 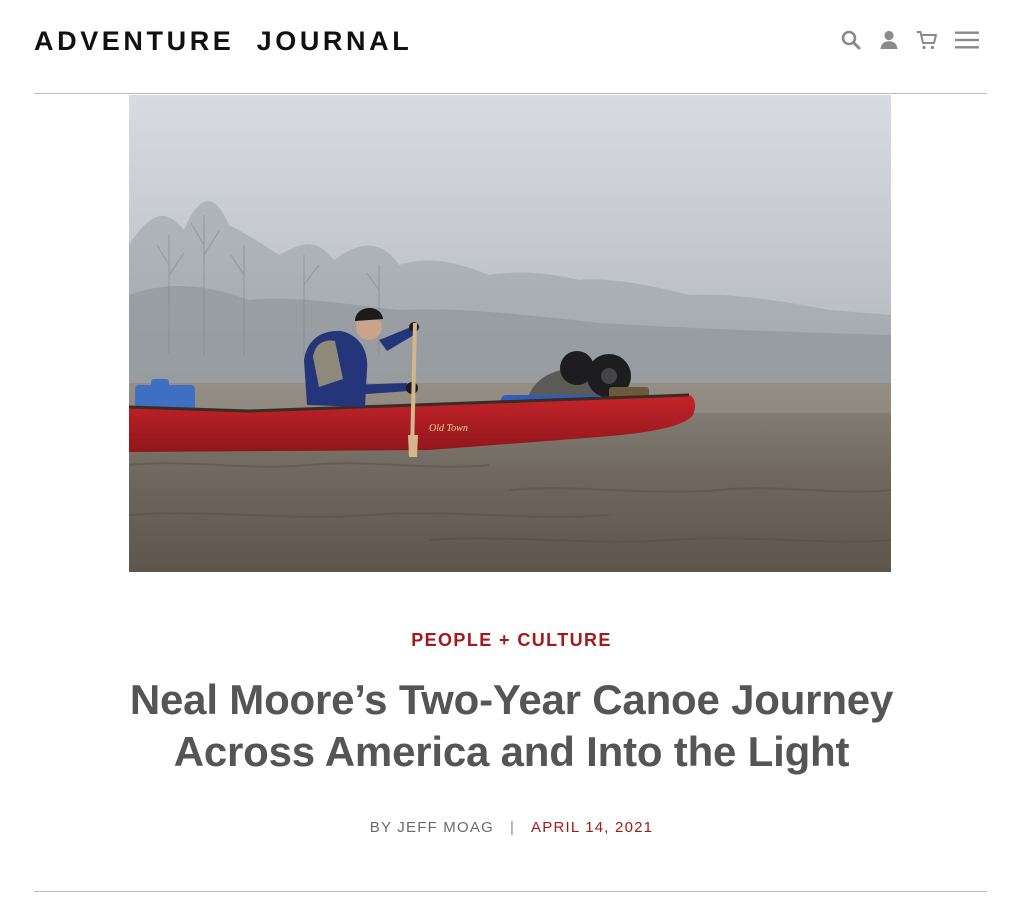 I want to click on menu-icon, so click(x=967, y=40).